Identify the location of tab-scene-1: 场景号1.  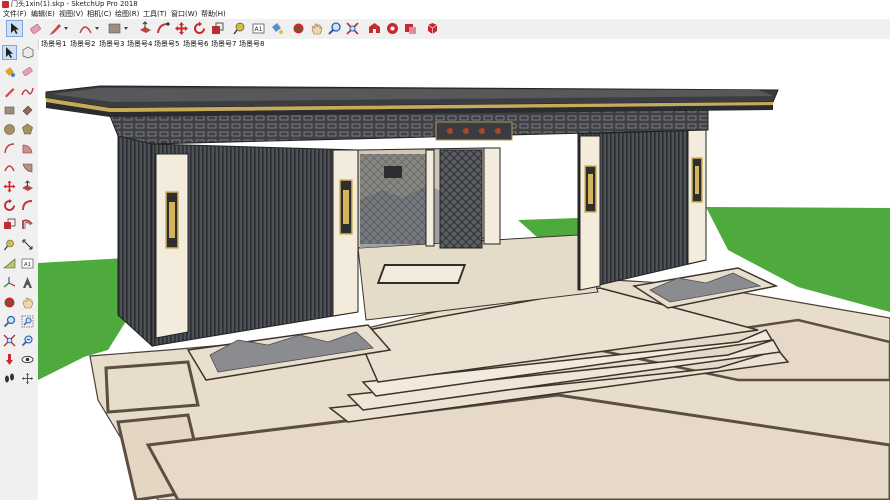
(53, 44).